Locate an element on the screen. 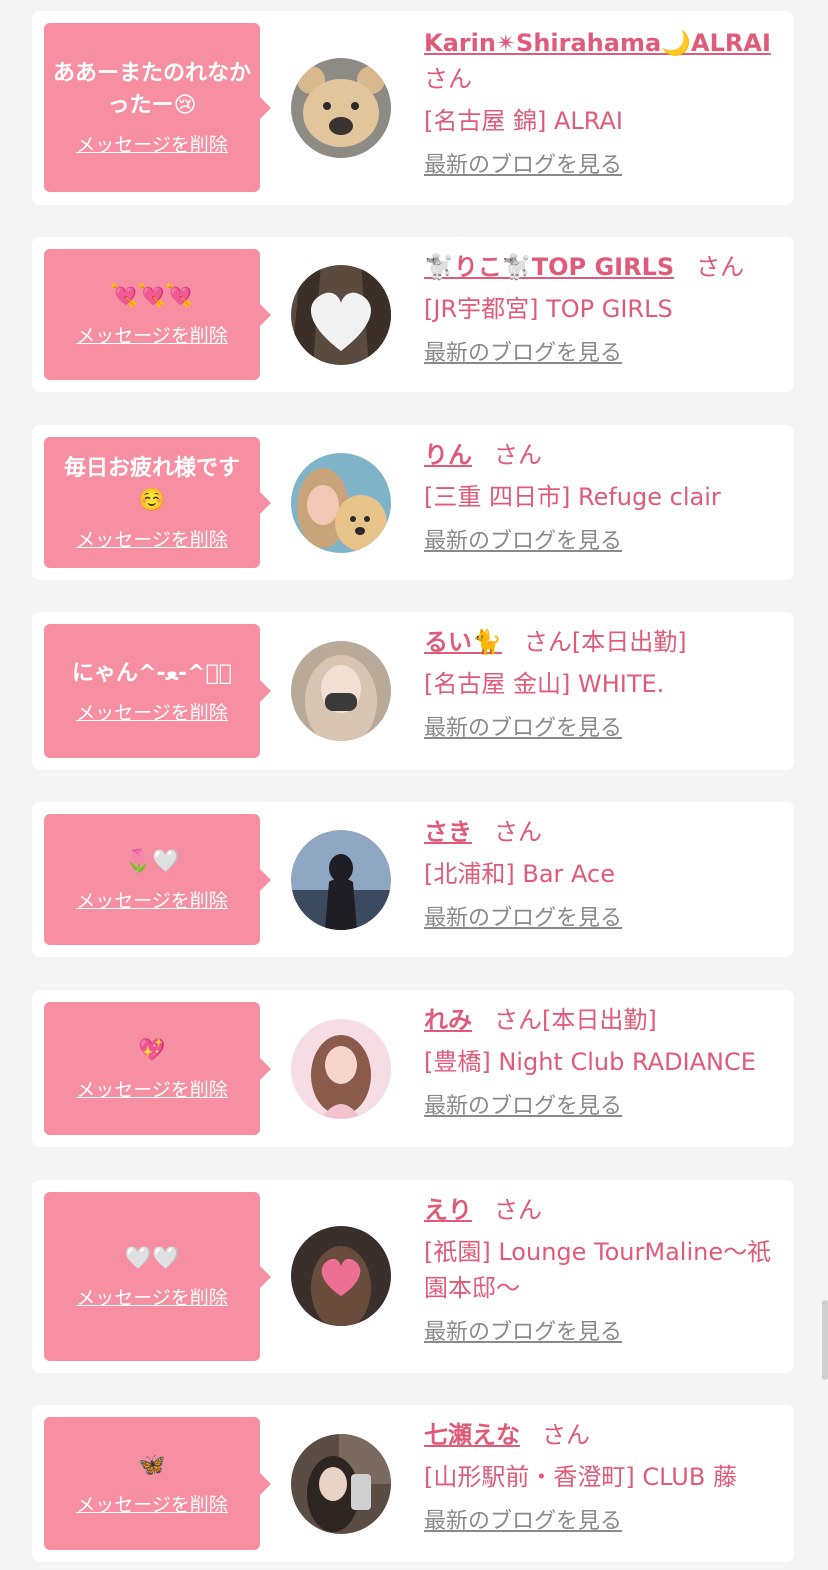 Image resolution: width=828 pixels, height=1570 pixels. scrollbar-thumb is located at coordinates (825, 1340).